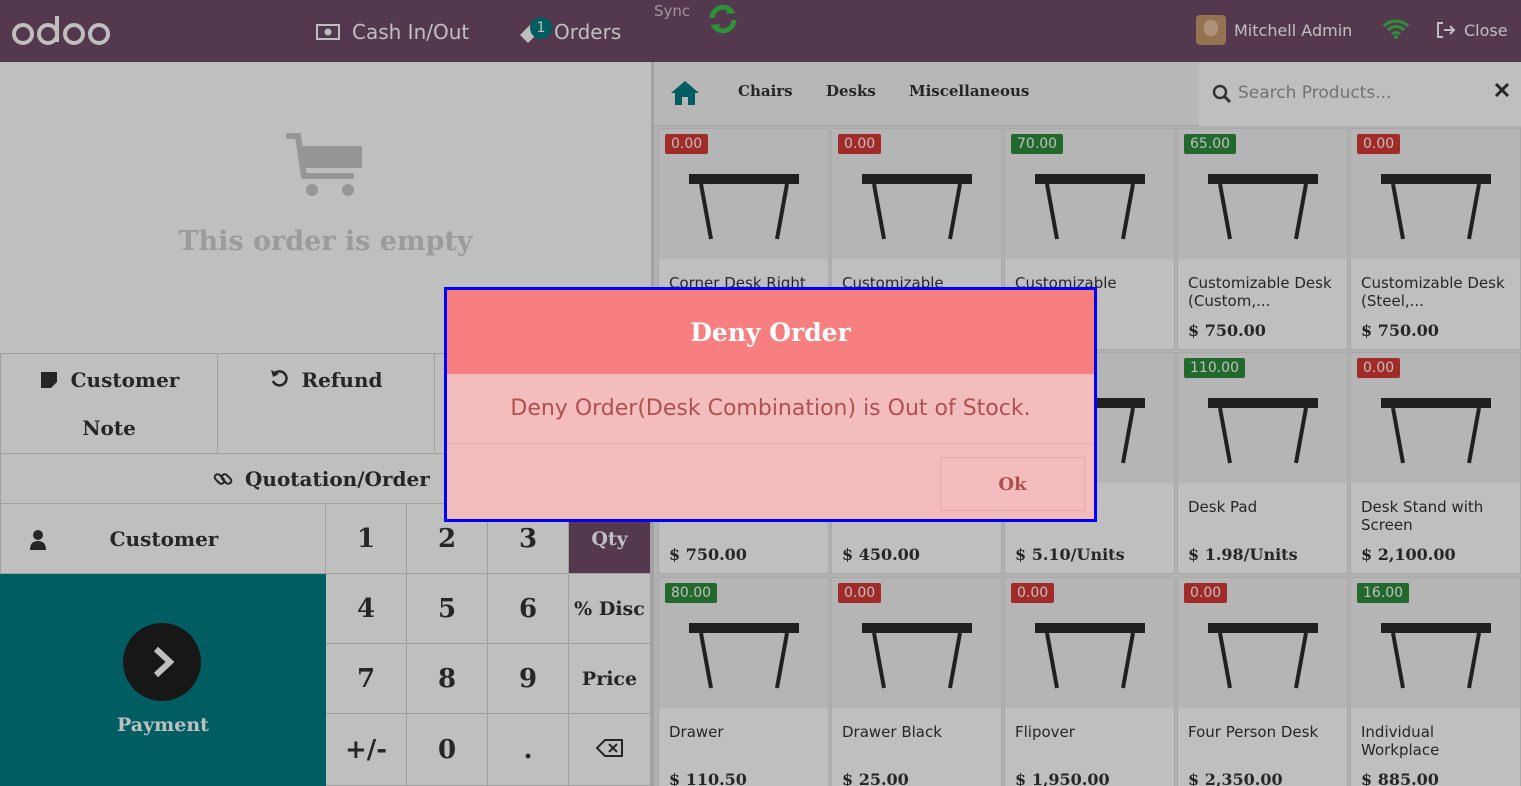  What do you see at coordinates (1012, 484) in the screenshot?
I see `ok-button: Ok` at bounding box center [1012, 484].